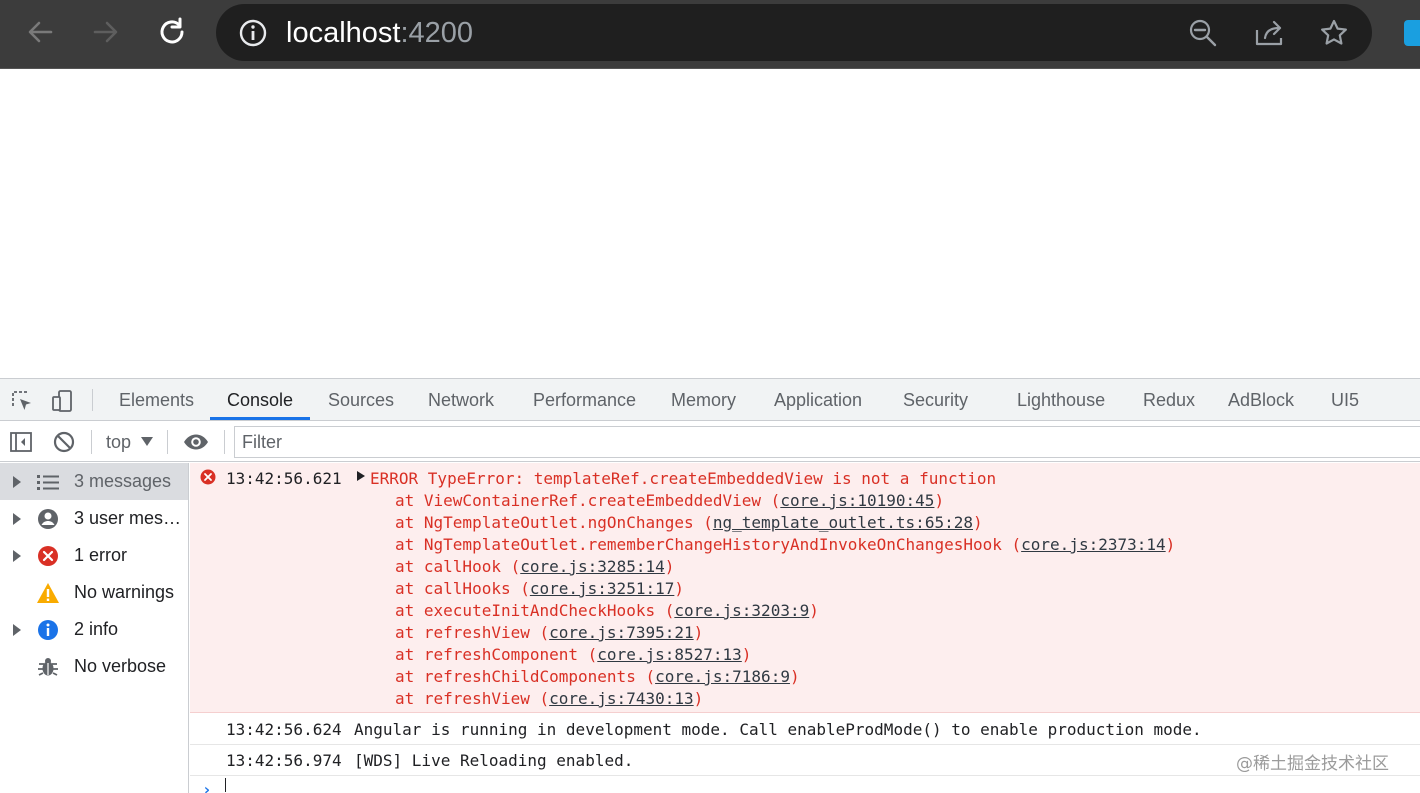 Image resolution: width=1420 pixels, height=793 pixels. Describe the element at coordinates (94, 481) in the screenshot. I see `sidebar-item-messages: 3 messages` at that location.